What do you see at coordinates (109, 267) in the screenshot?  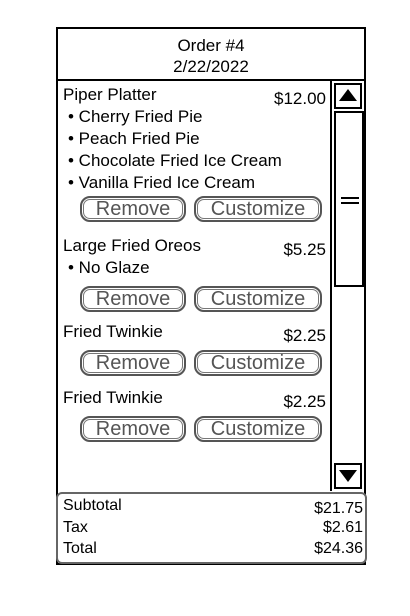 I see `item-modifier: • No Glaze` at bounding box center [109, 267].